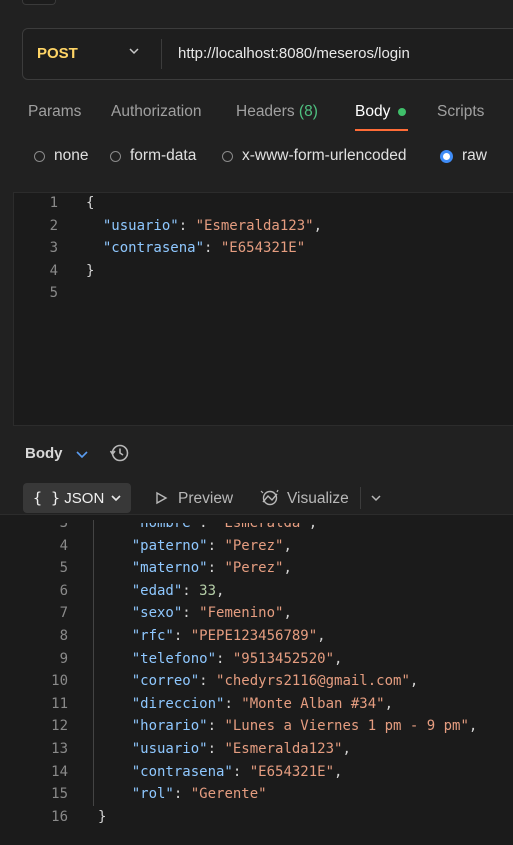 This screenshot has height=845, width=513. Describe the element at coordinates (318, 499) in the screenshot. I see `visualize-button: Visualize` at that location.